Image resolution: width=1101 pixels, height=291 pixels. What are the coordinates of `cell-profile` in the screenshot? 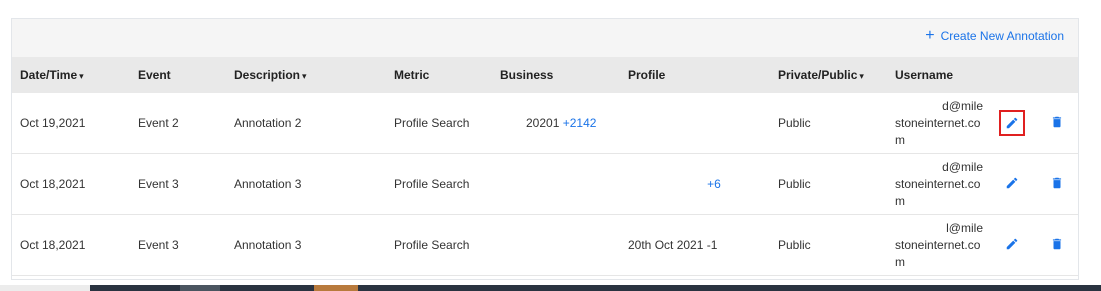 It's located at (695, 123).